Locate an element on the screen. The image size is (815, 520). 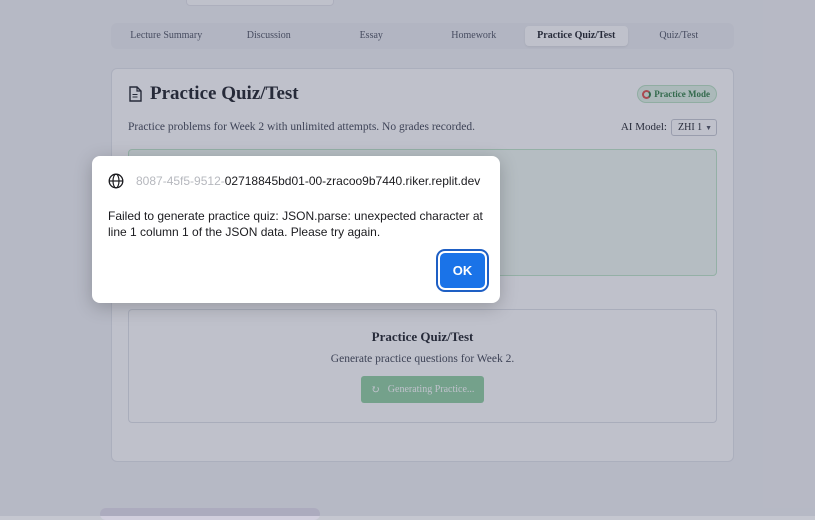
globe-icon is located at coordinates (116, 181).